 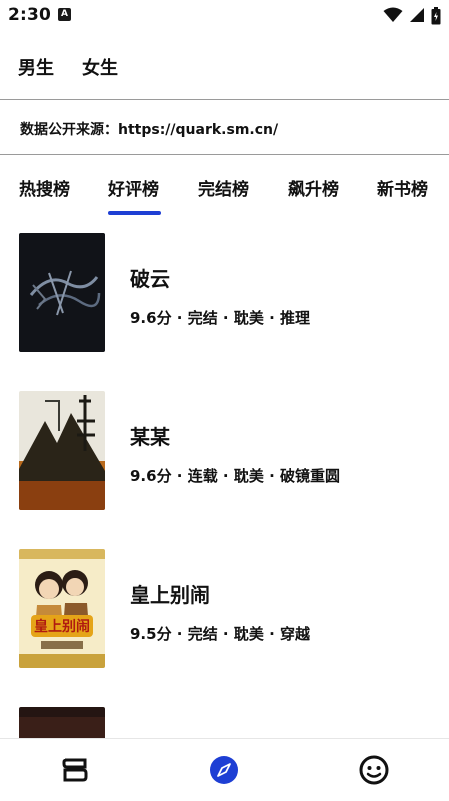 What do you see at coordinates (224, 66) in the screenshot?
I see `gender-tabs: 男生 女生` at bounding box center [224, 66].